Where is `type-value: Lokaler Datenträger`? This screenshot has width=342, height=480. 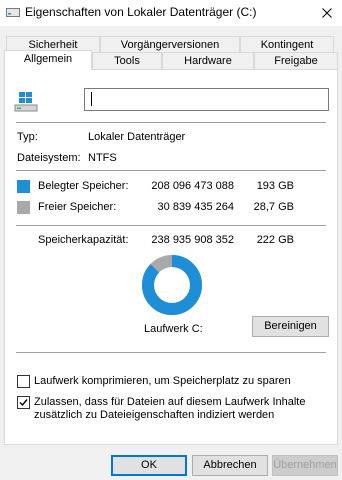 type-value: Lokaler Datenträger is located at coordinates (137, 137).